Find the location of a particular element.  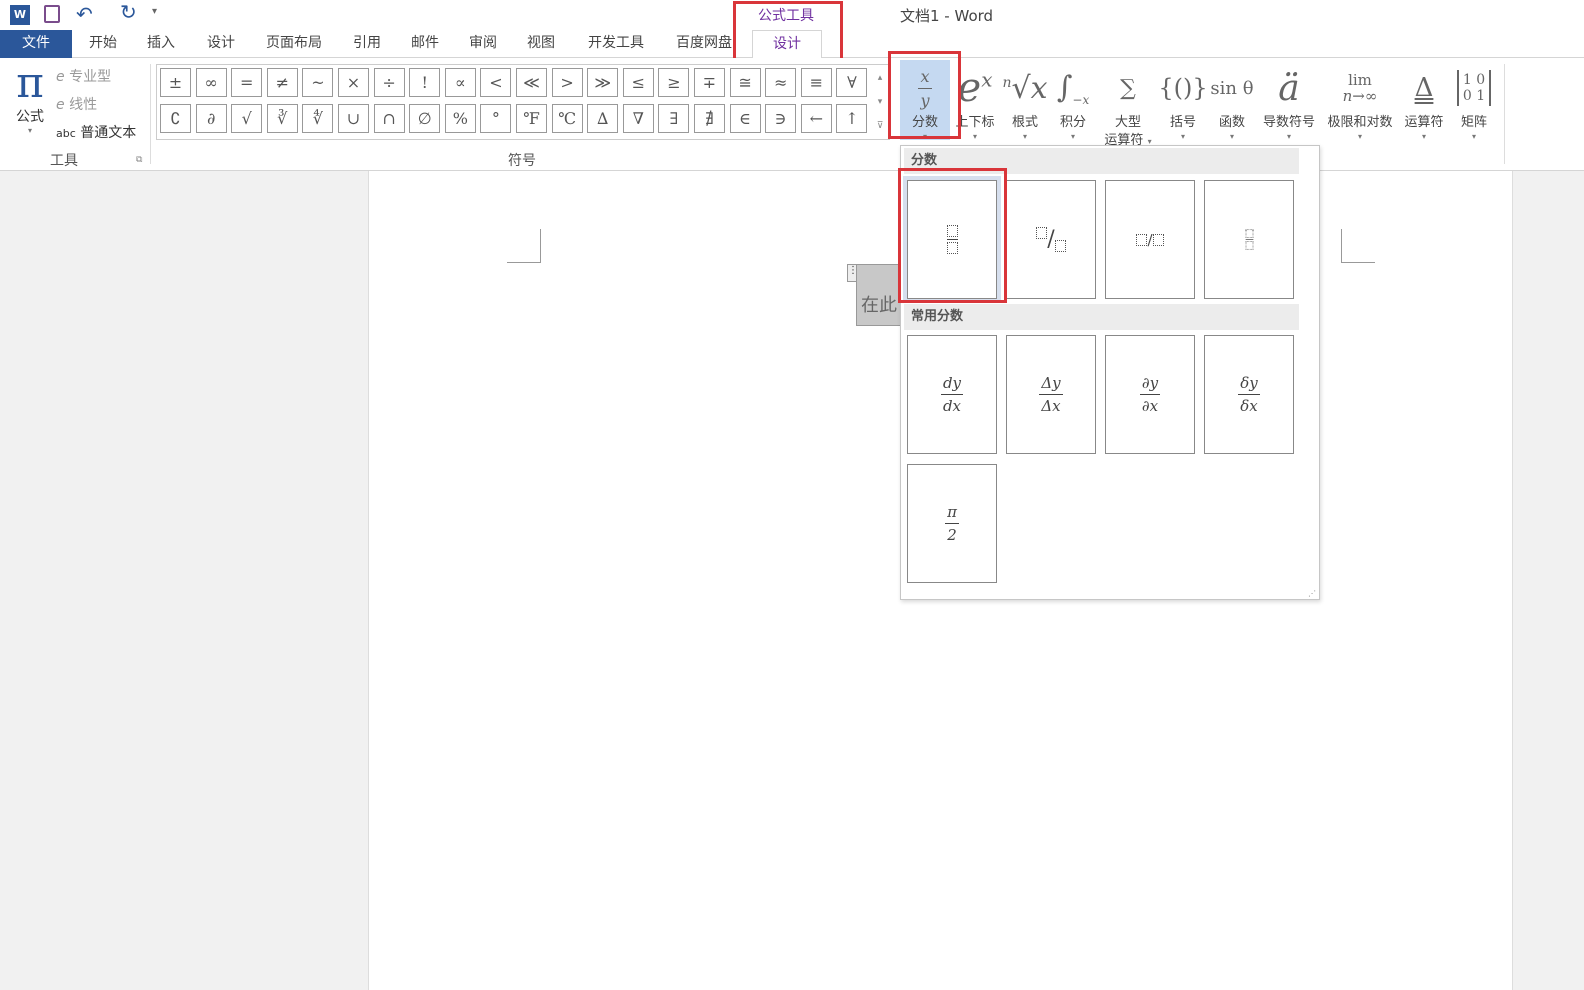

symbol-button: ∆ is located at coordinates (603, 118).